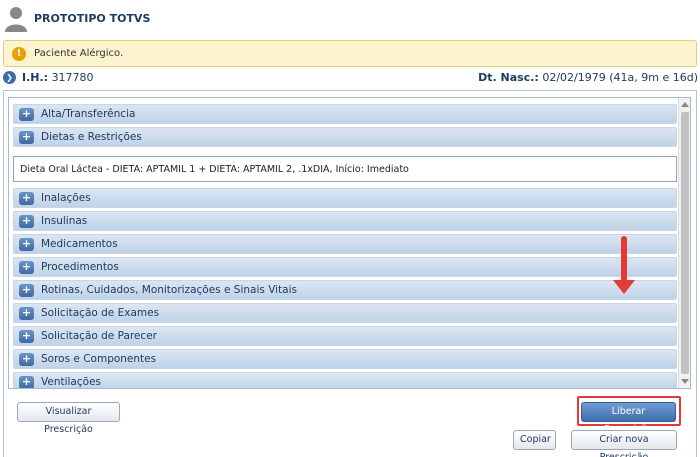 The height and width of the screenshot is (457, 700). Describe the element at coordinates (100, 313) in the screenshot. I see `section-label: Solicitação de Exames` at that location.